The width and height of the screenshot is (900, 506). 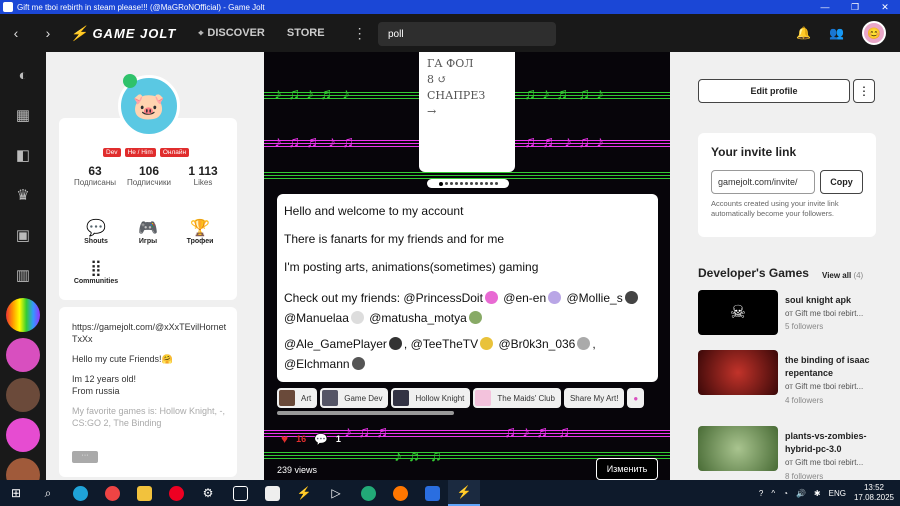 I want to click on file-icon, so click(x=272, y=493).